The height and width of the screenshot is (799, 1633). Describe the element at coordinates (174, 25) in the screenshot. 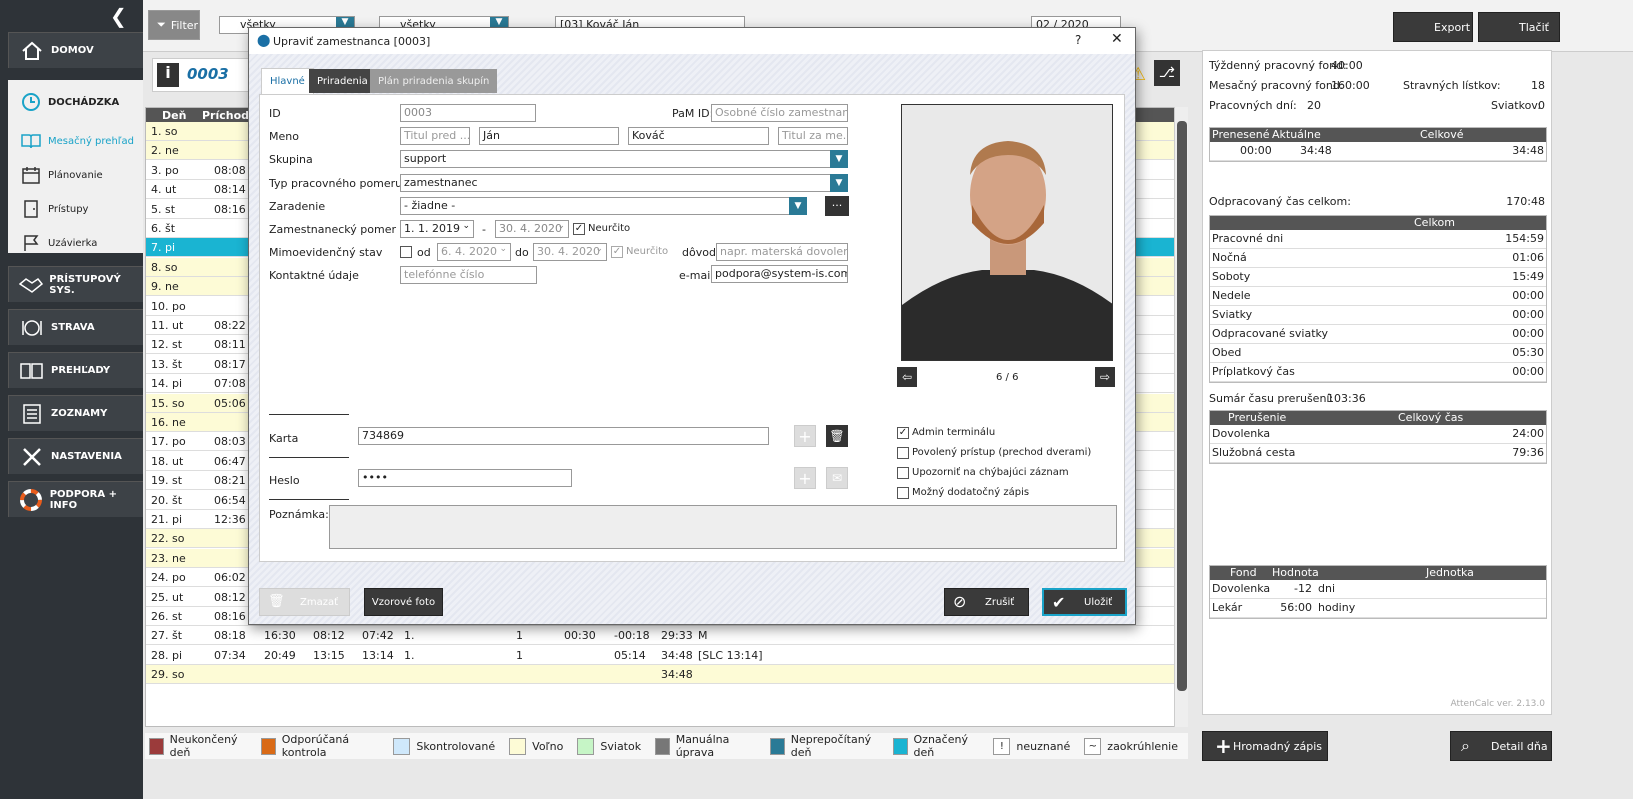

I see `filter-button: ⏷ Filter` at that location.